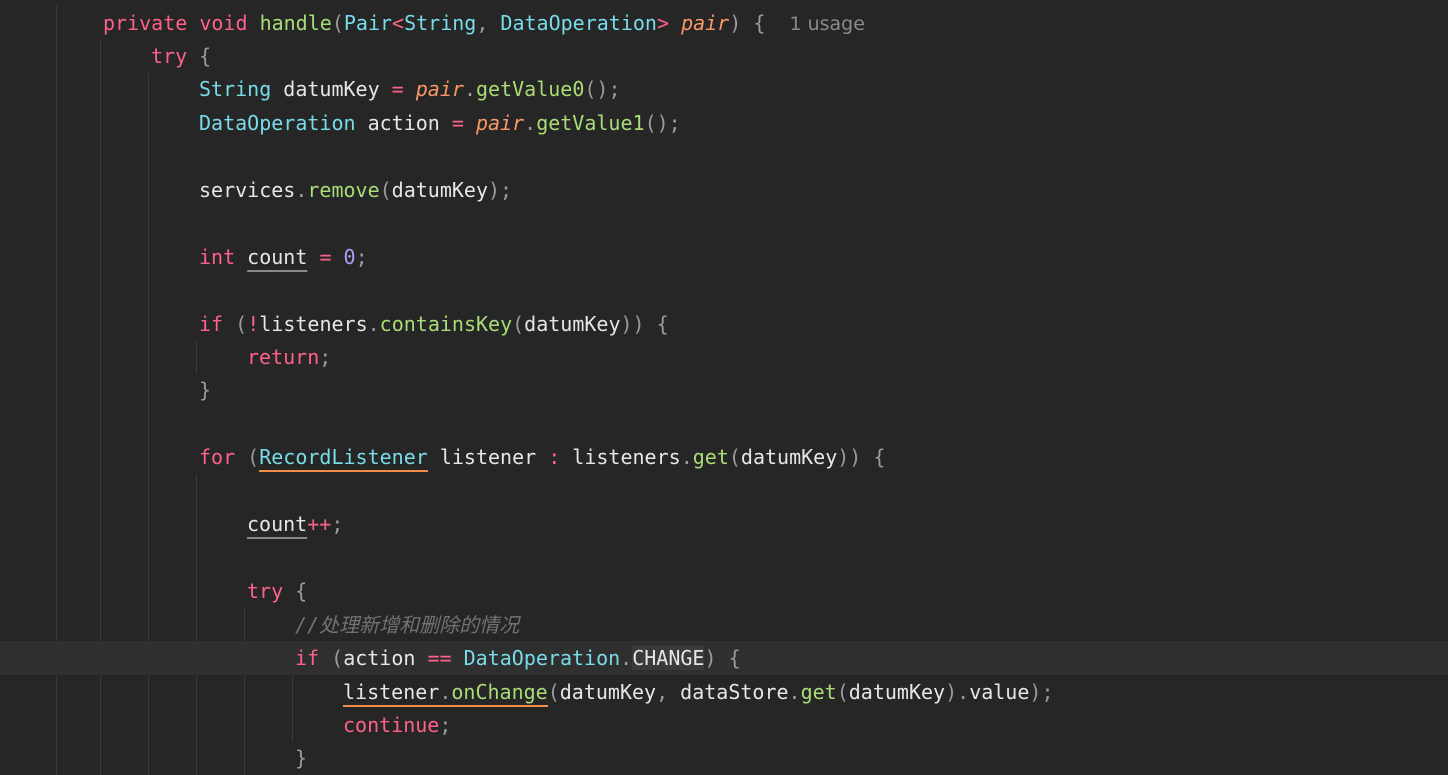  What do you see at coordinates (724, 257) in the screenshot?
I see `code-line-count-decl: int count = 0;` at bounding box center [724, 257].